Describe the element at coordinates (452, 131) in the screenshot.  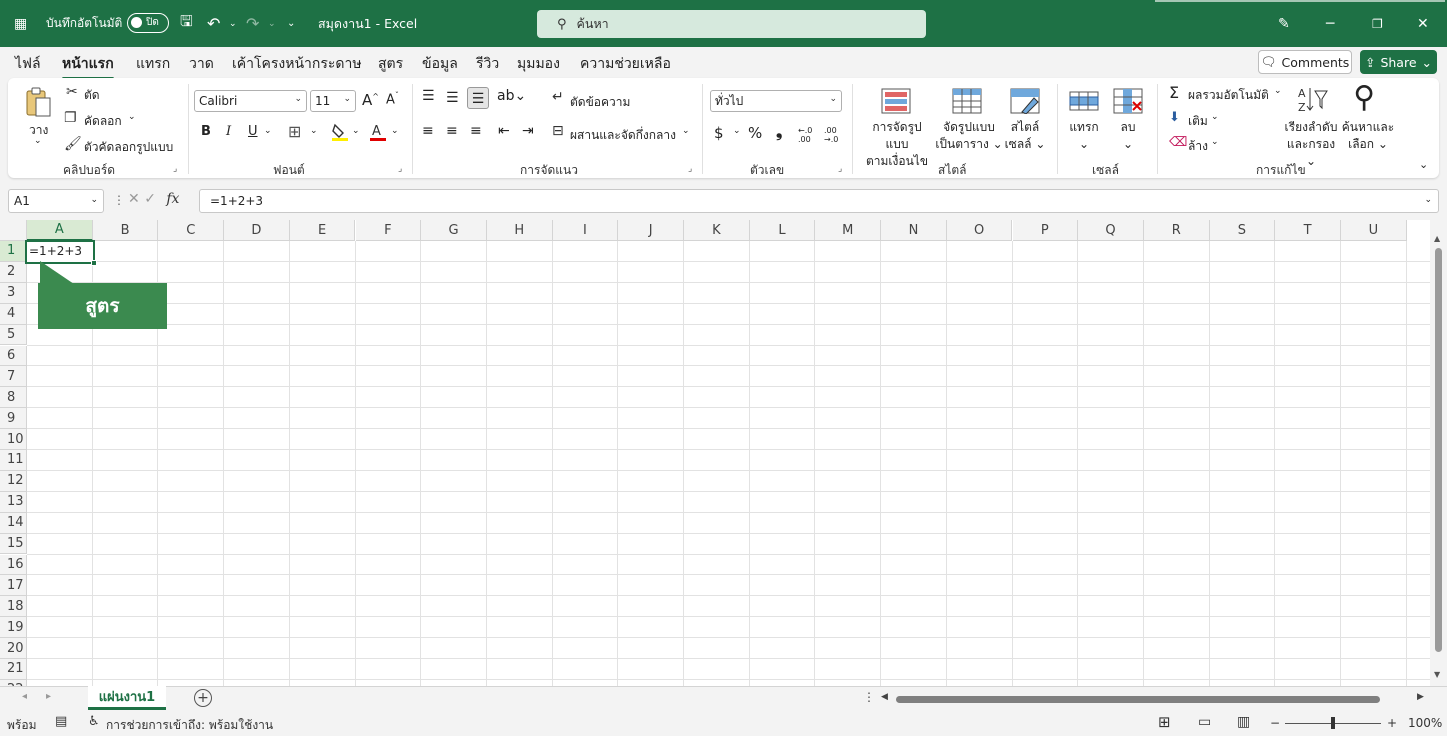
I see `align-center-icon: ≡` at that location.